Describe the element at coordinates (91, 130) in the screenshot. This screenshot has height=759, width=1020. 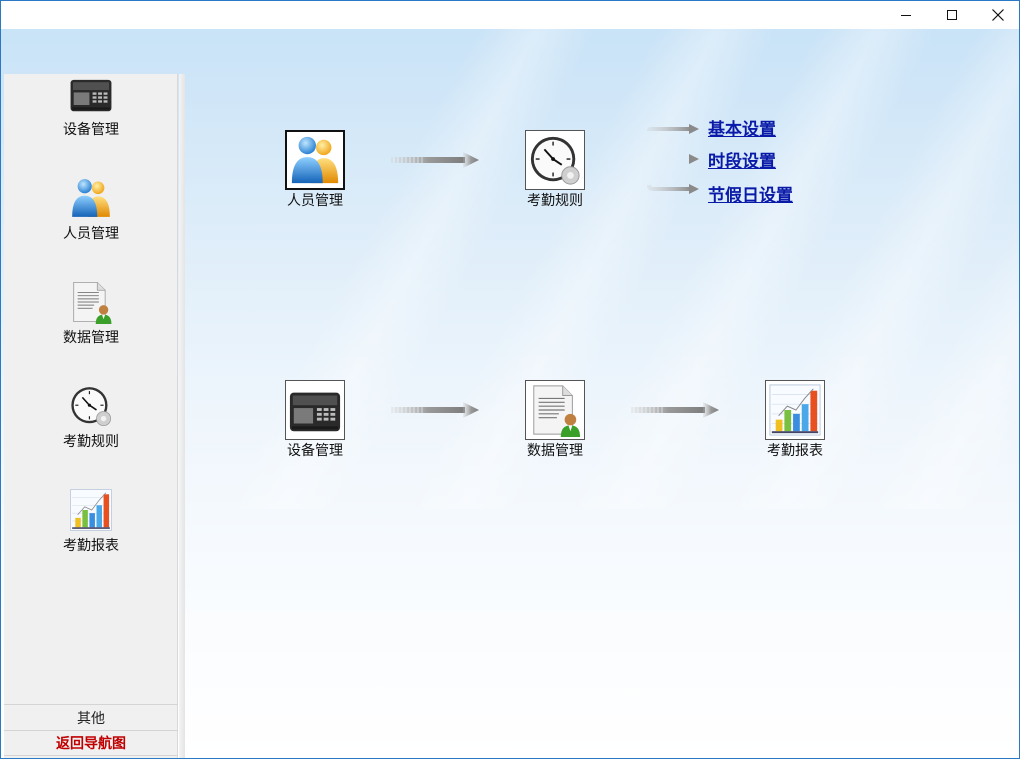
I see `sidebar-item-label: 设备管理` at that location.